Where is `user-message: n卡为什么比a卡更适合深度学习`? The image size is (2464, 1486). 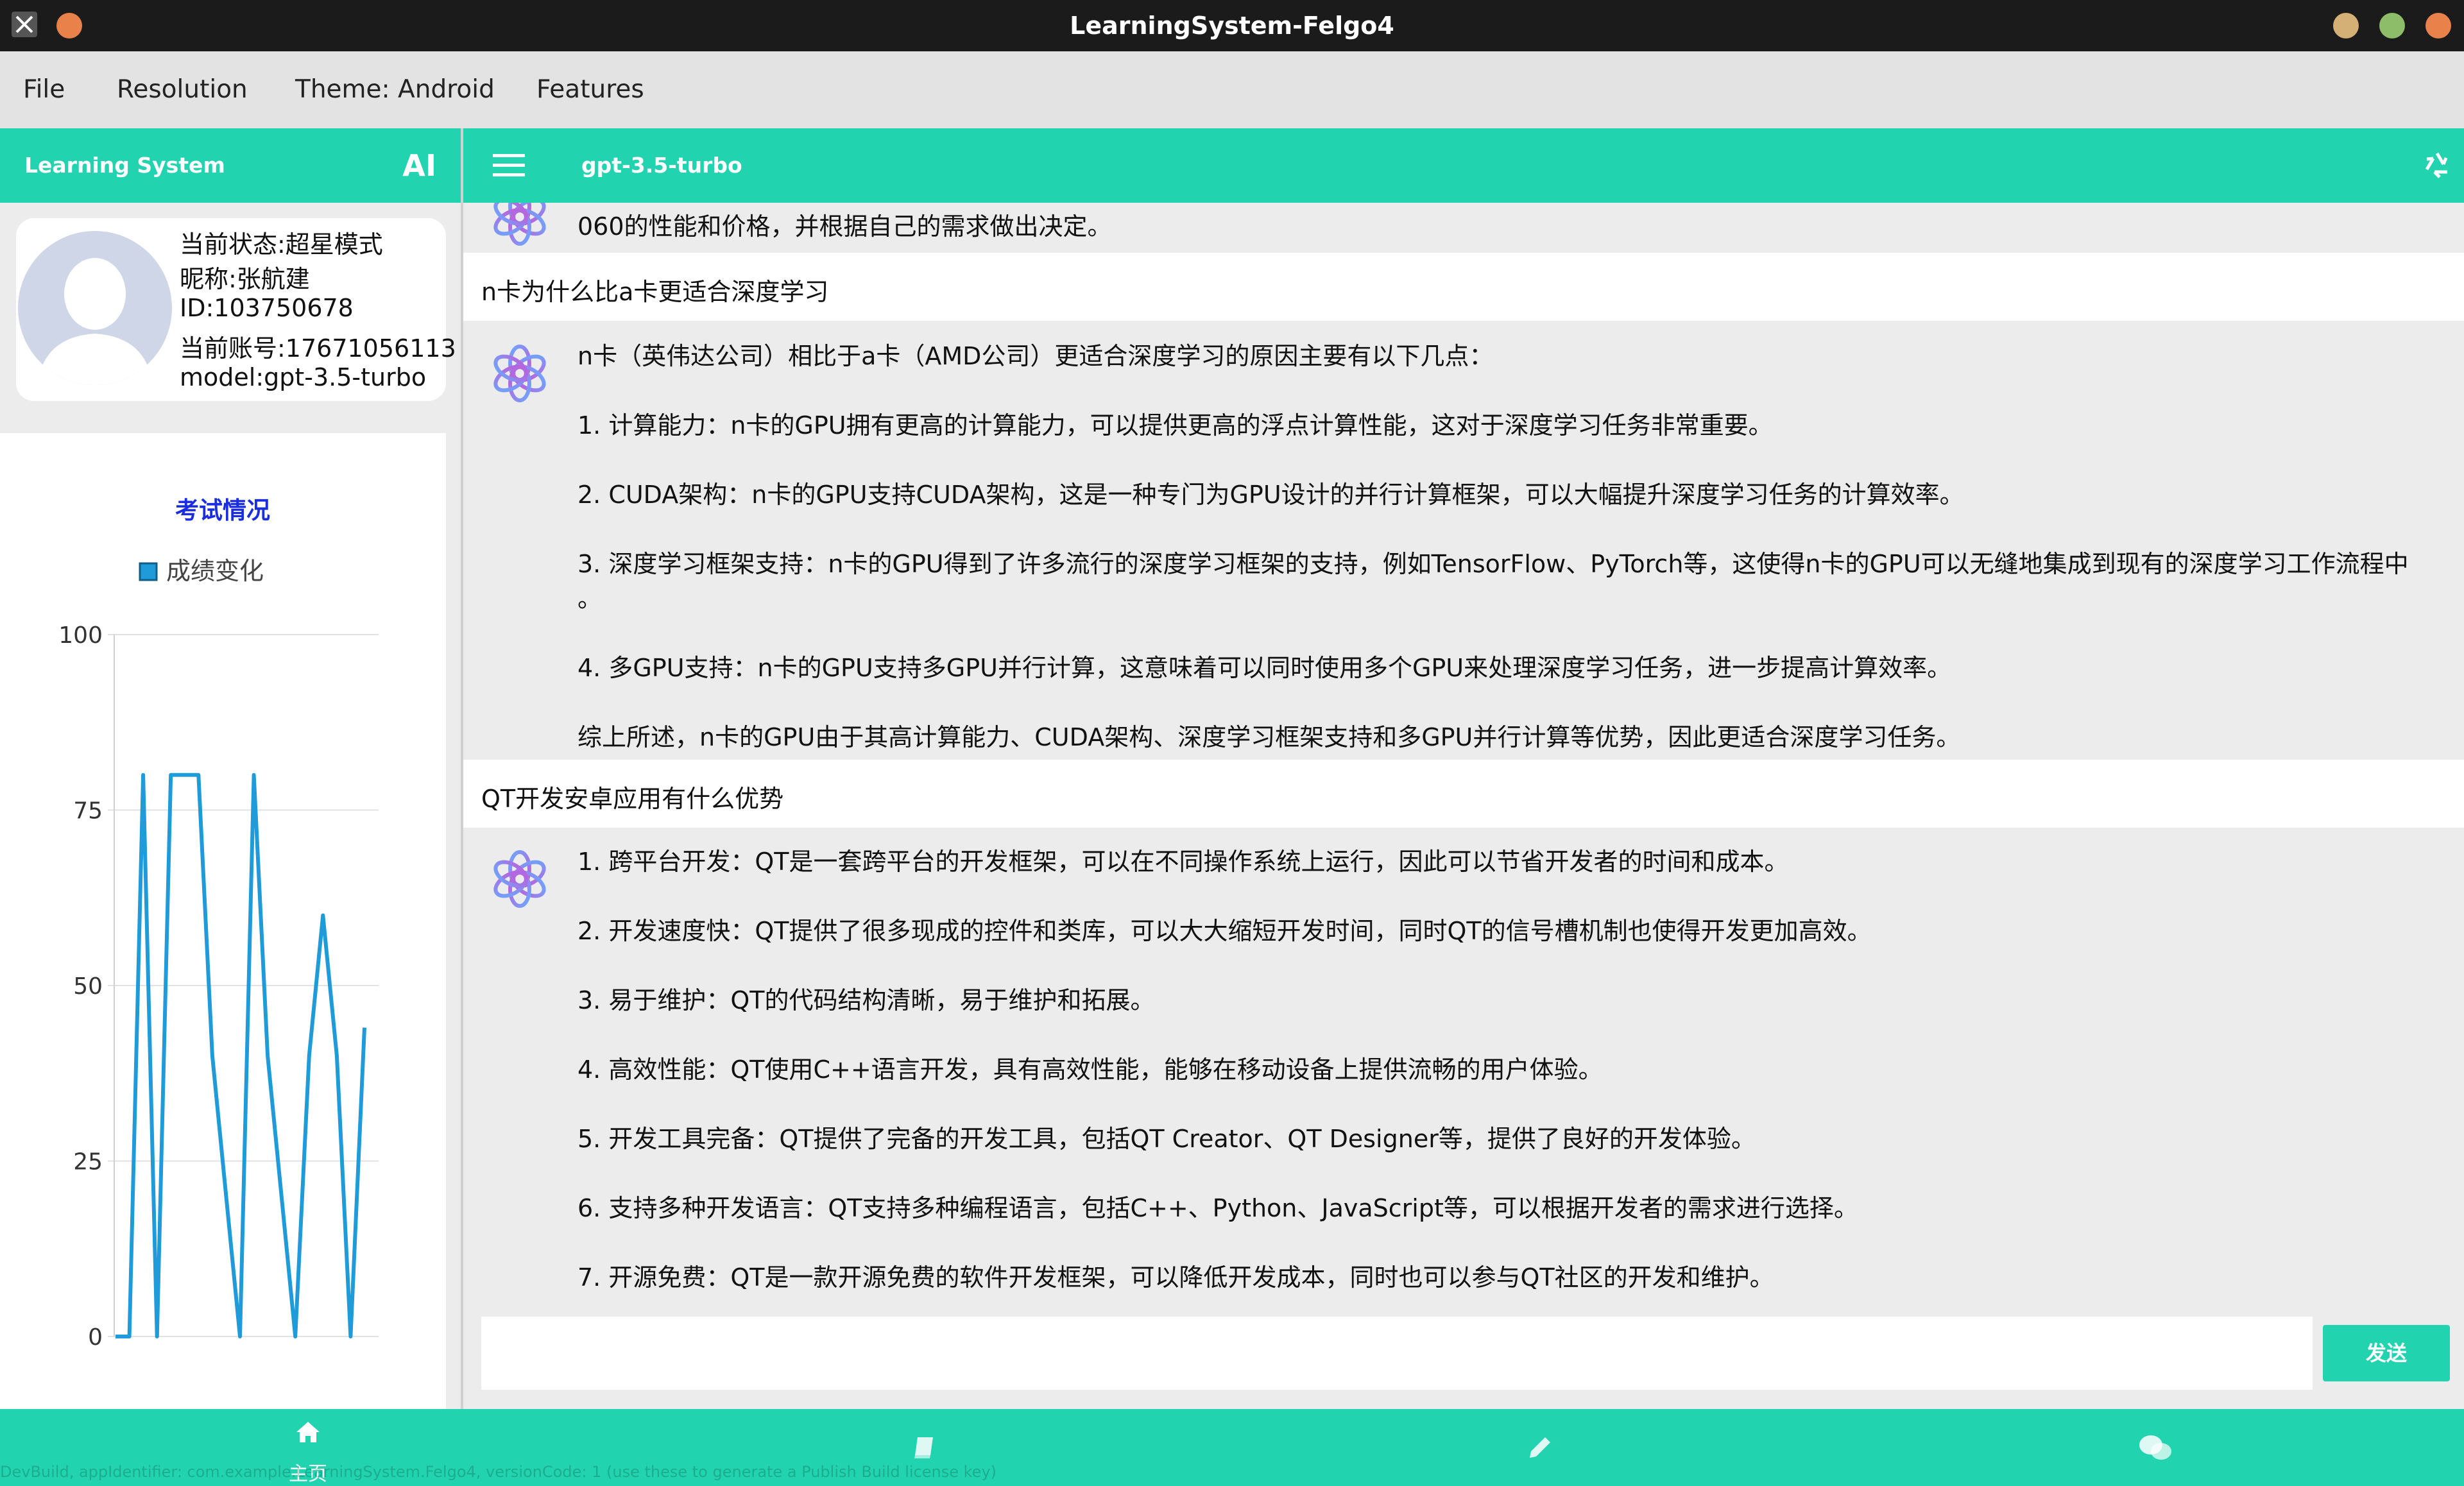 user-message: n卡为什么比a卡更适合深度学习 is located at coordinates (1464, 287).